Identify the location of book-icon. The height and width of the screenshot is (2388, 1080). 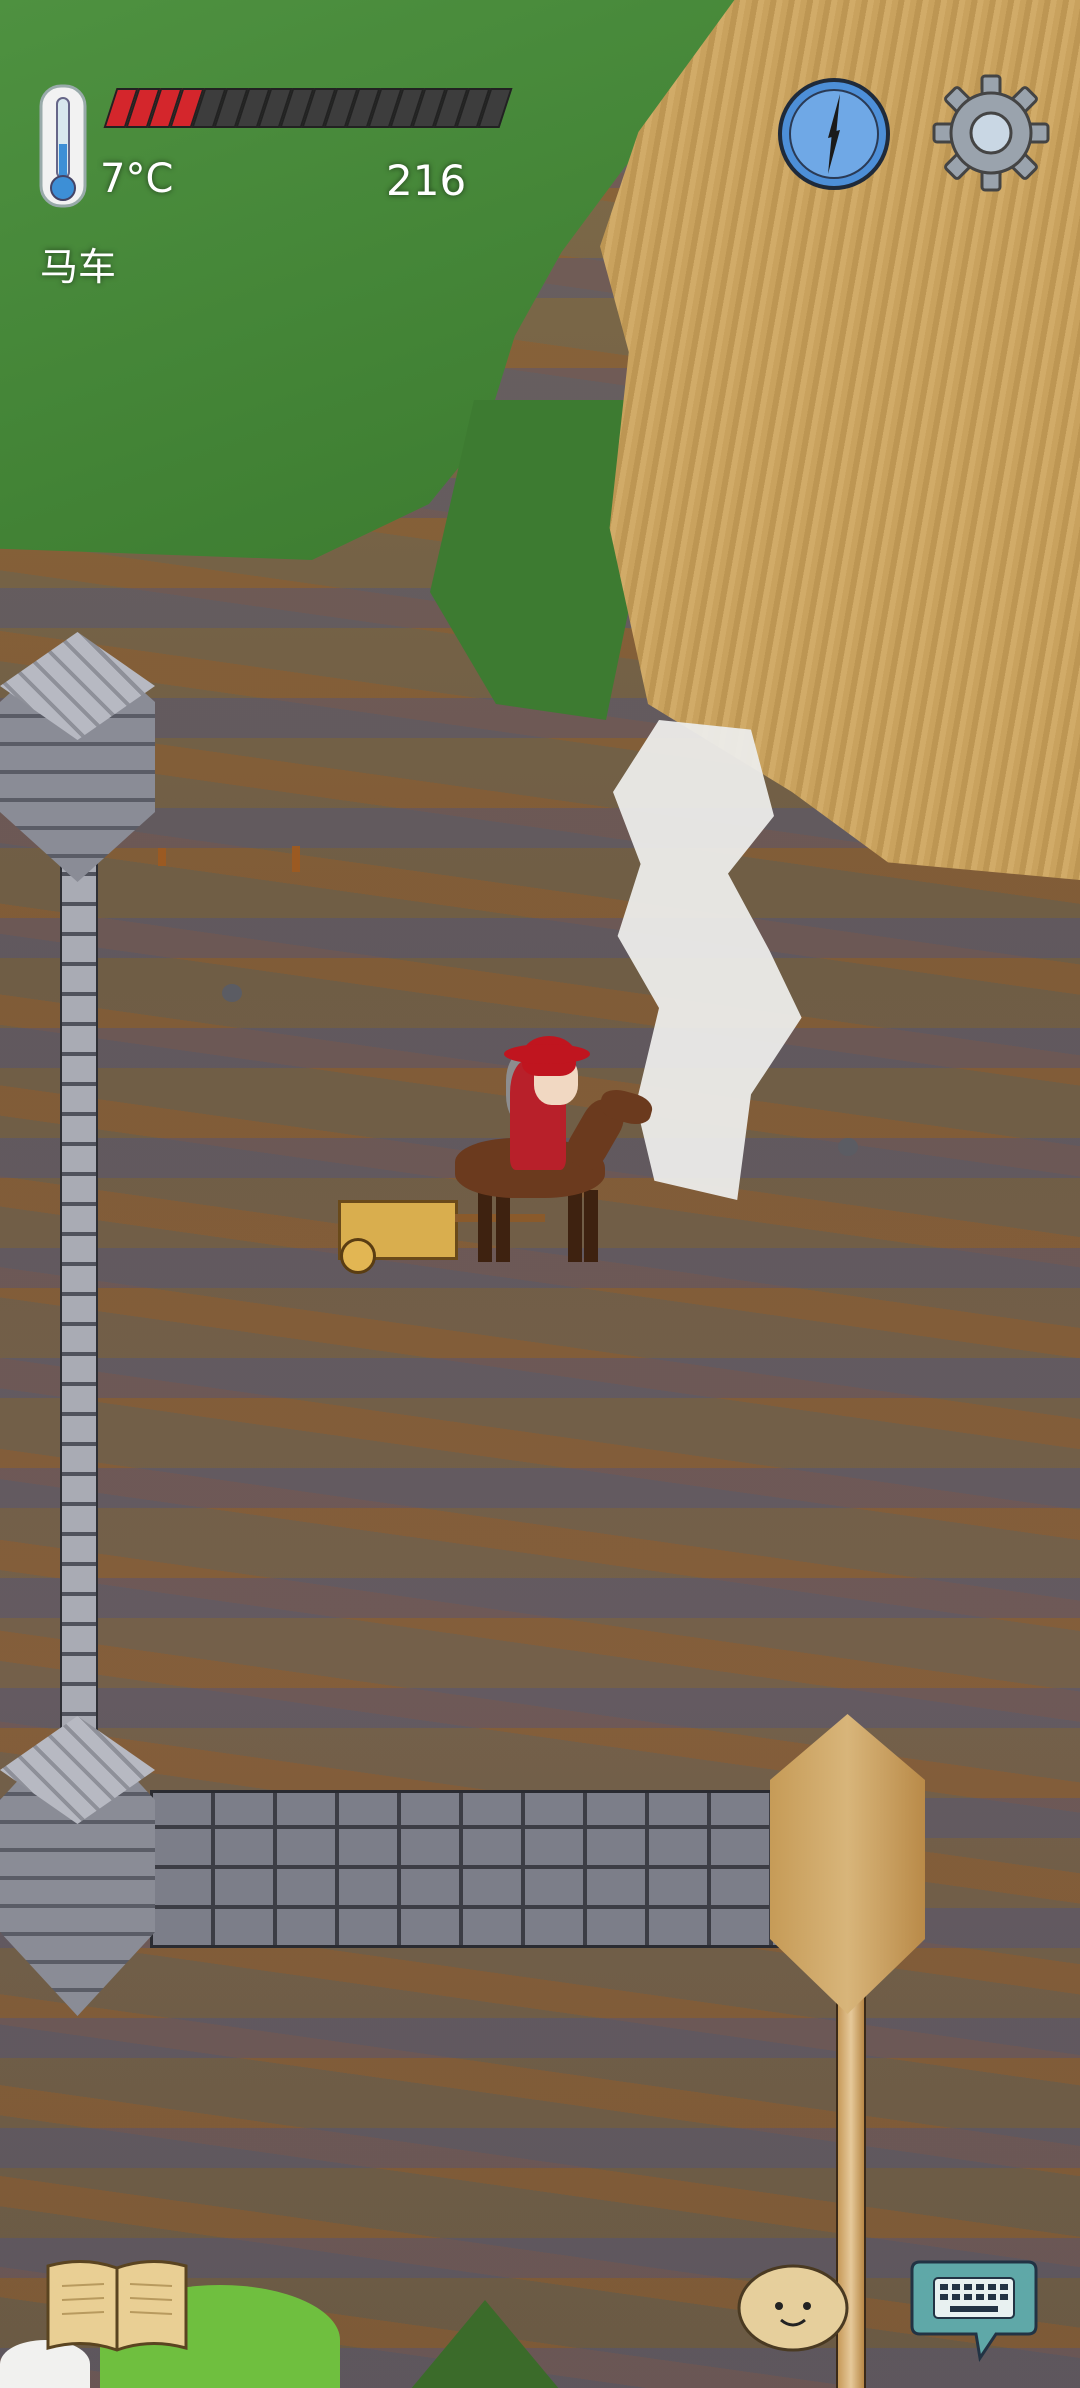
(117, 2306).